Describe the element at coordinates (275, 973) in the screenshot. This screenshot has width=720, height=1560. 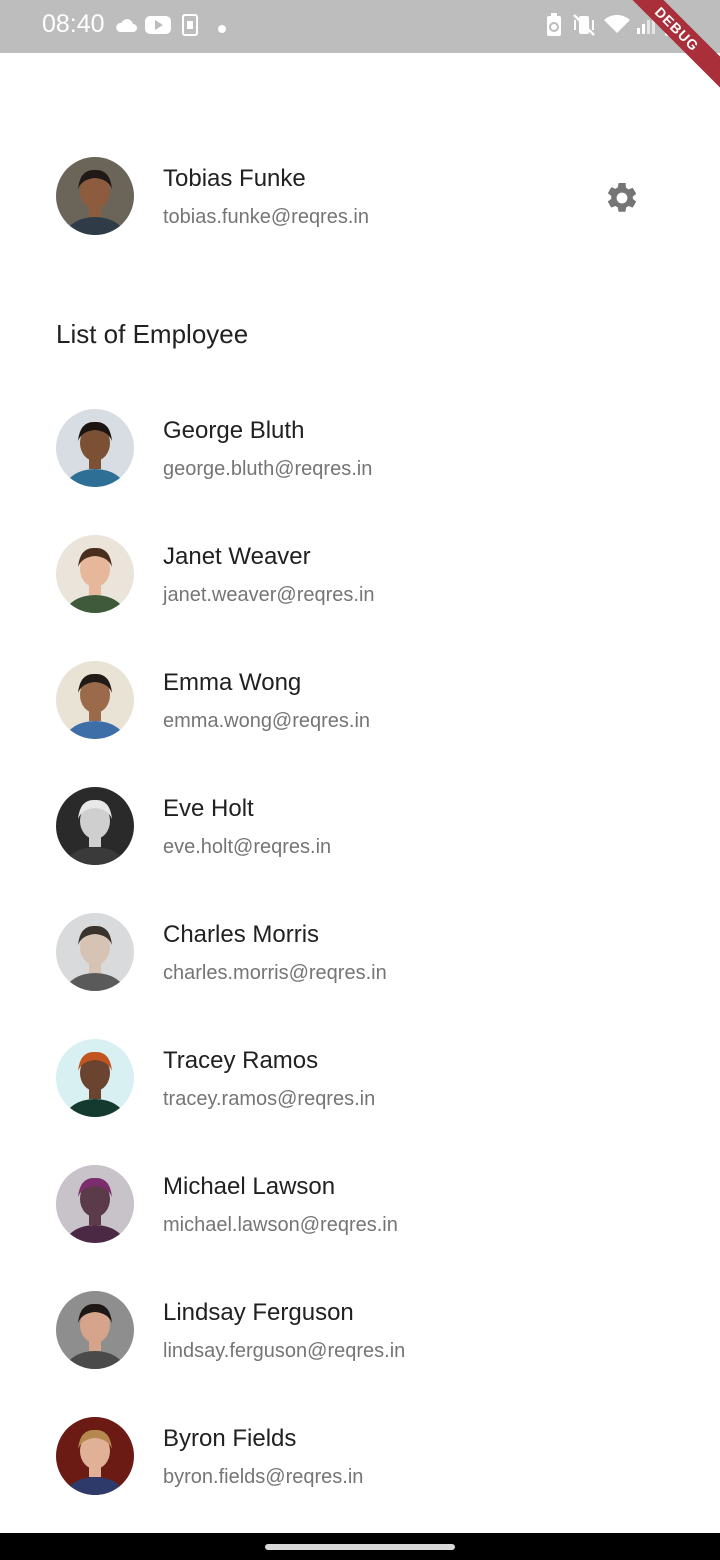
I see `employee-email: charles.morris@reqres.in` at that location.